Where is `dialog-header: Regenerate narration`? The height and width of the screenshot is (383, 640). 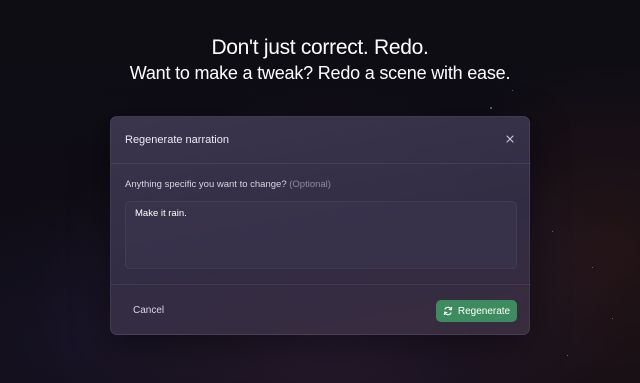 dialog-header: Regenerate narration is located at coordinates (321, 140).